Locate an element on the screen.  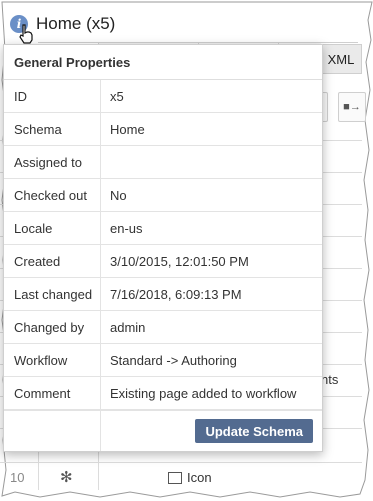
property-row: Locale en-us is located at coordinates (163, 228).